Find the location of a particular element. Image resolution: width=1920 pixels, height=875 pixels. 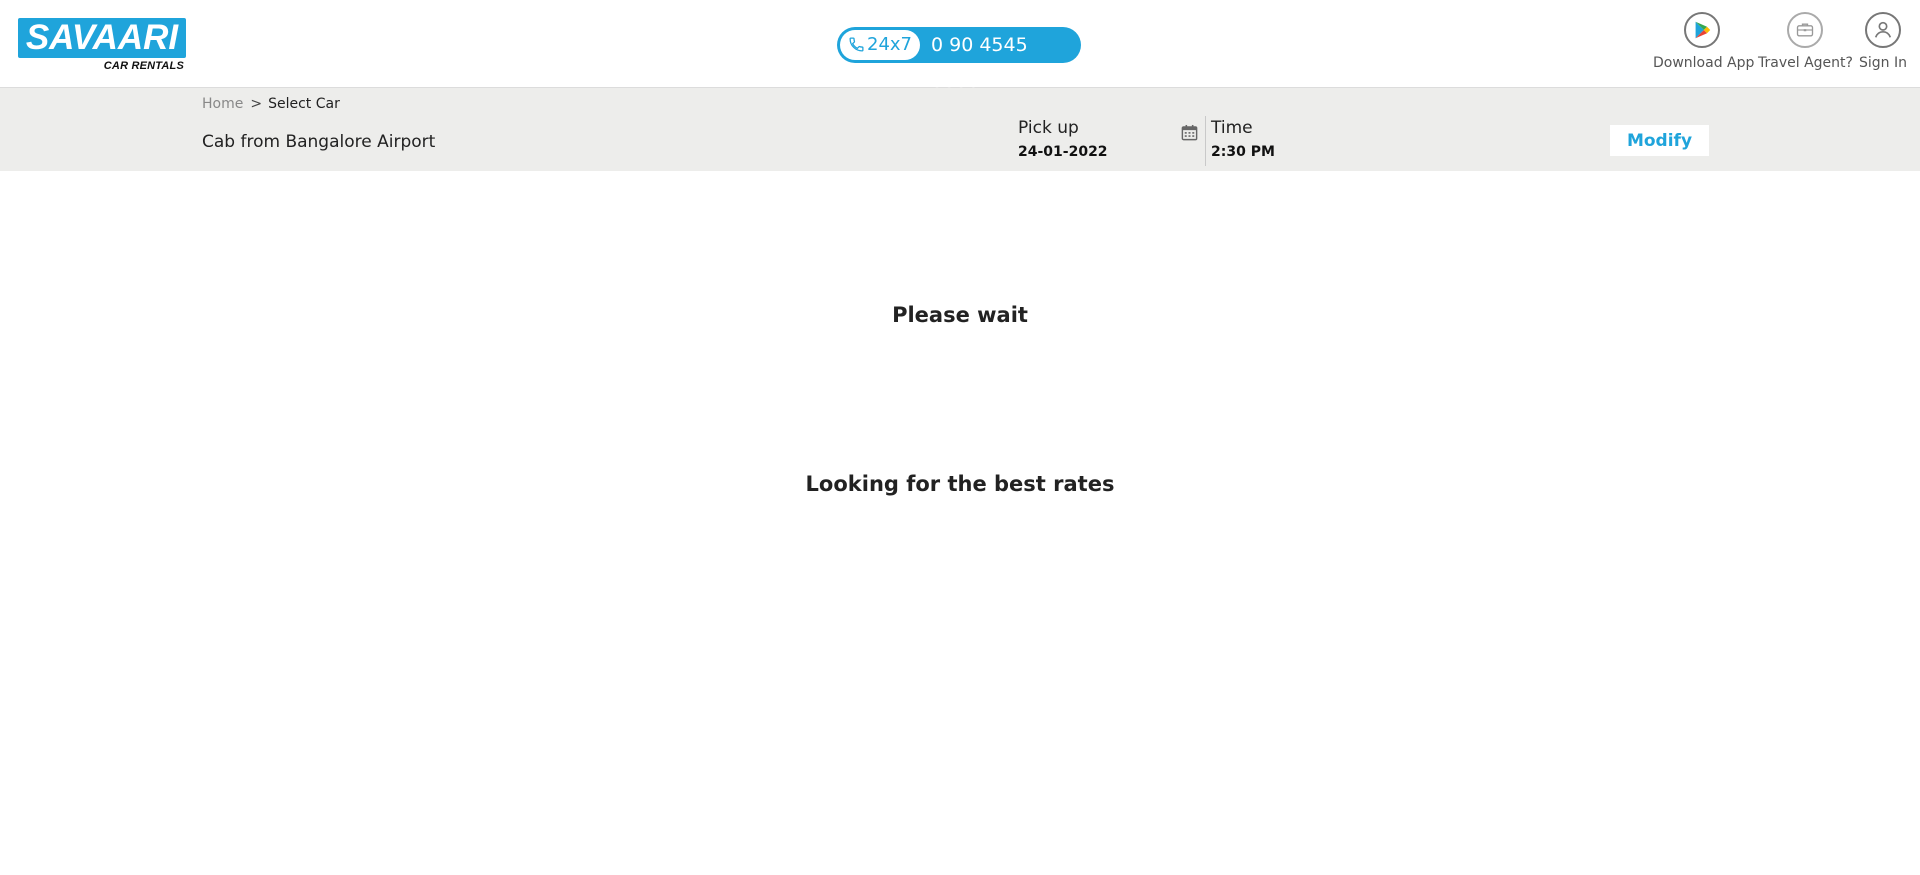

logo-tagline: CAR RENTALS is located at coordinates (143, 66).